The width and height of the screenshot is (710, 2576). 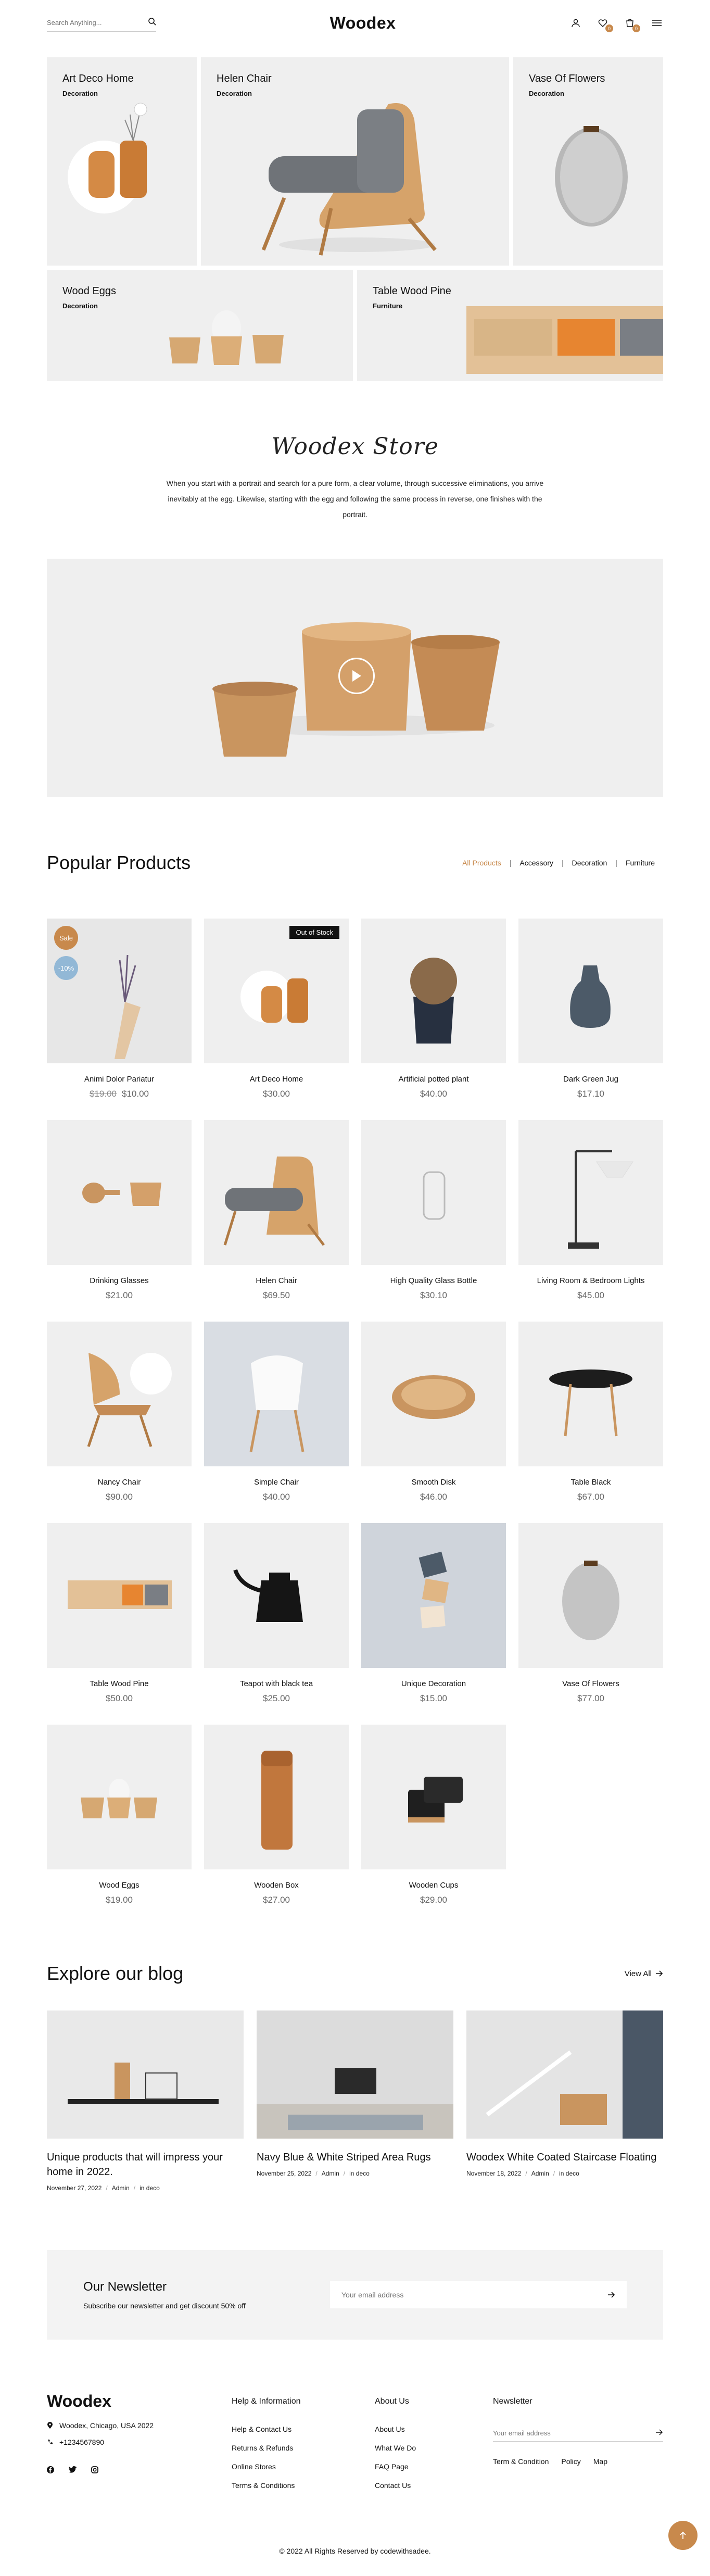 I want to click on product-card: Wooden Cups $29.00, so click(x=433, y=1815).